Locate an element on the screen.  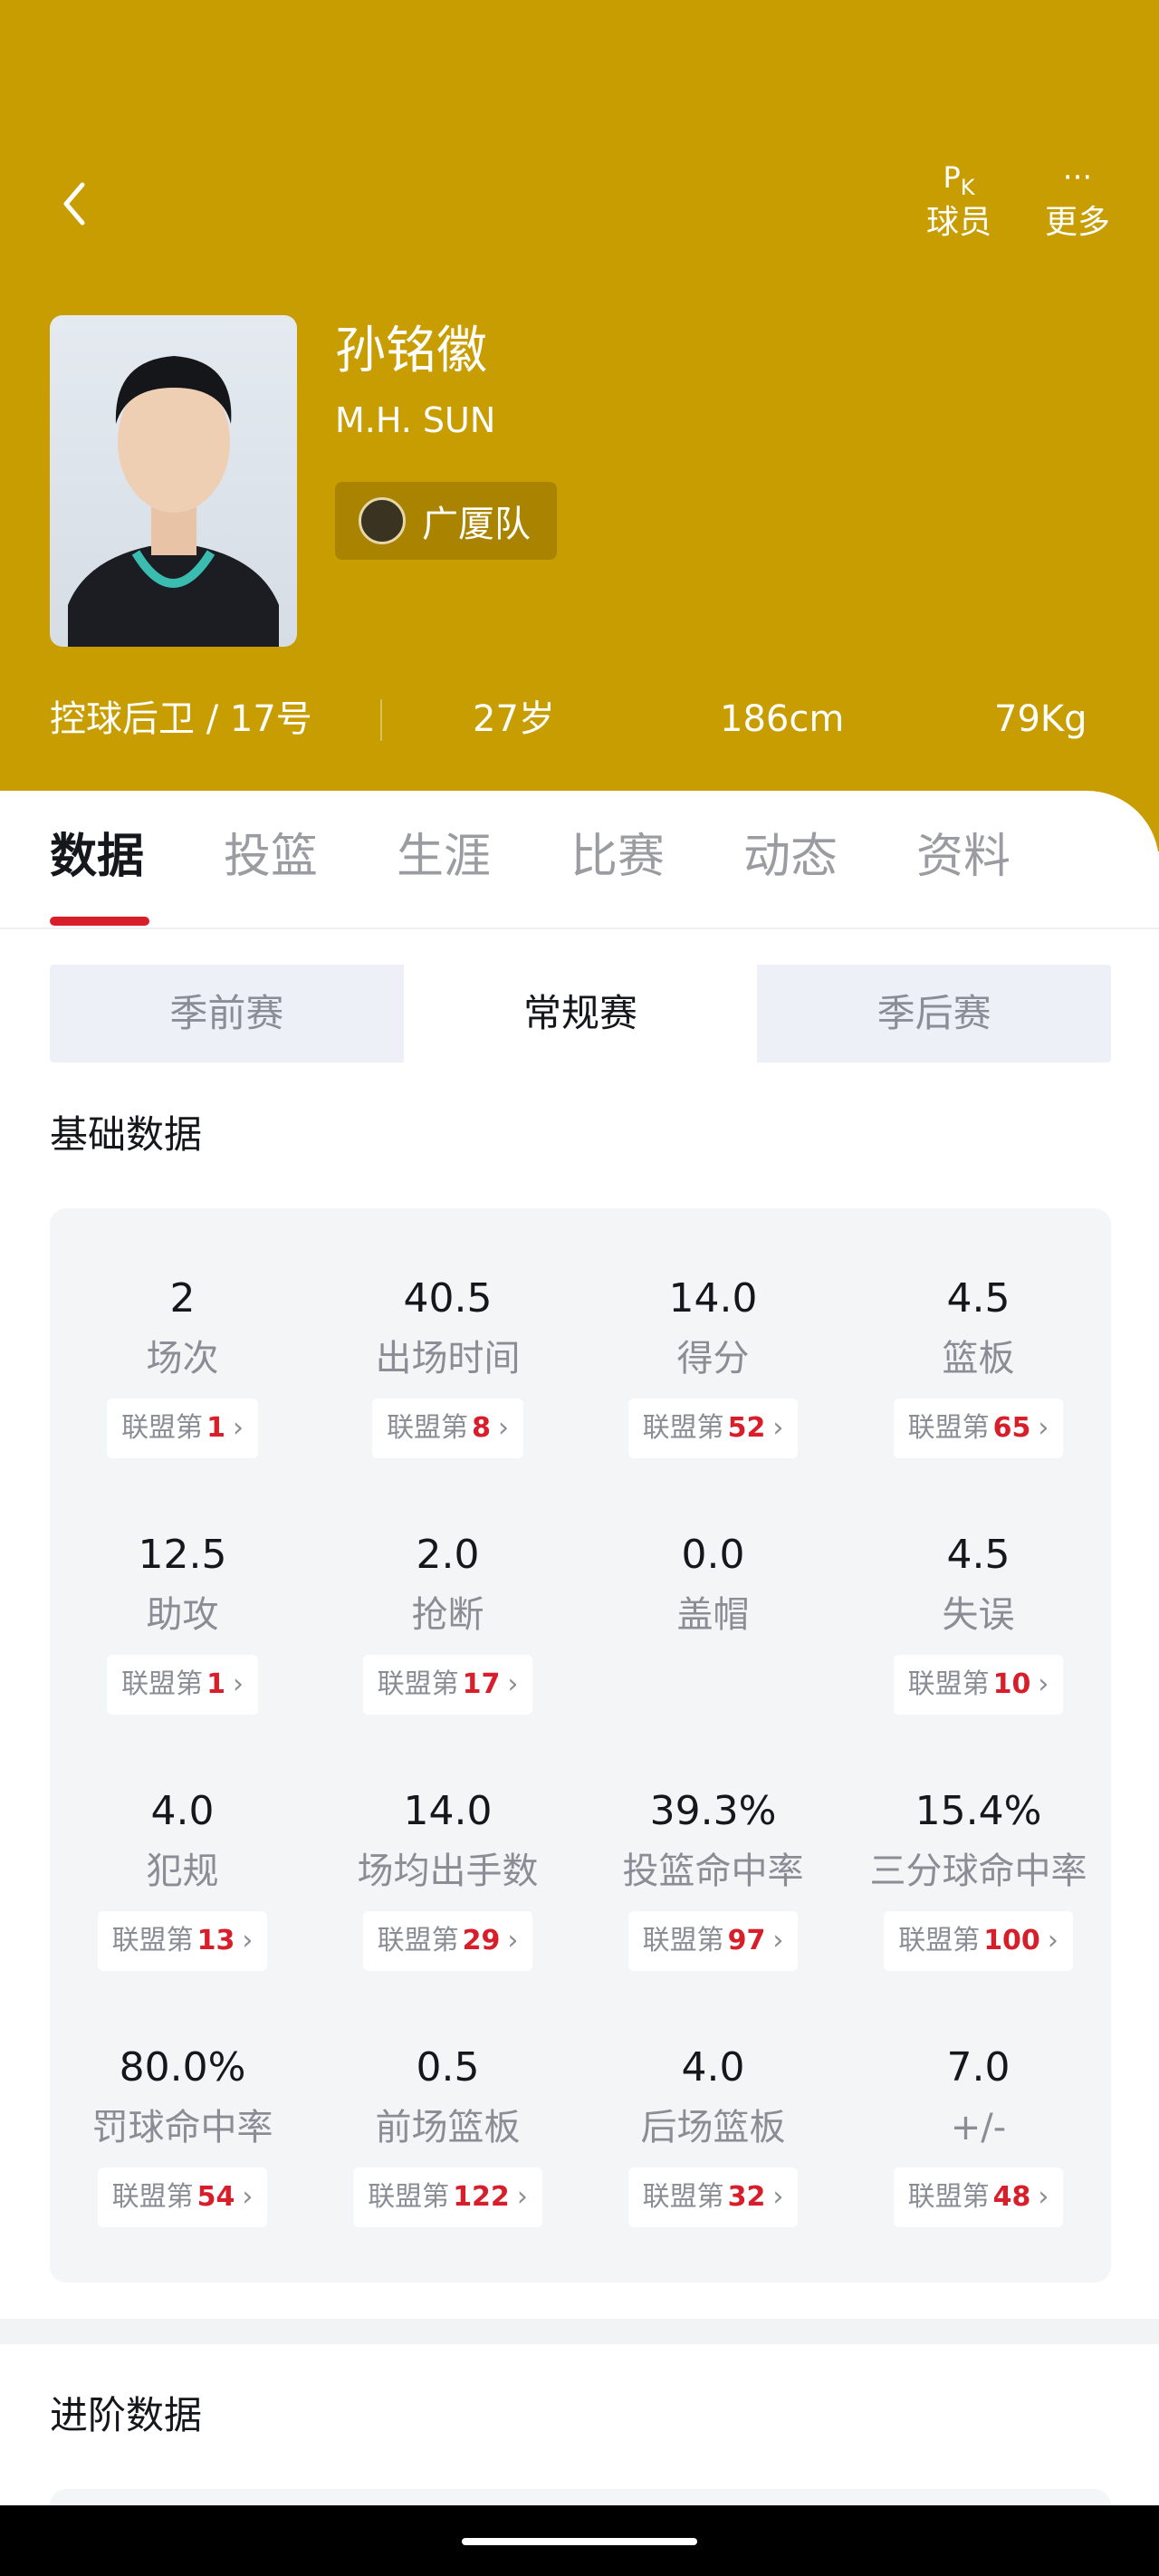
rank-number: 100 is located at coordinates (1012, 1940).